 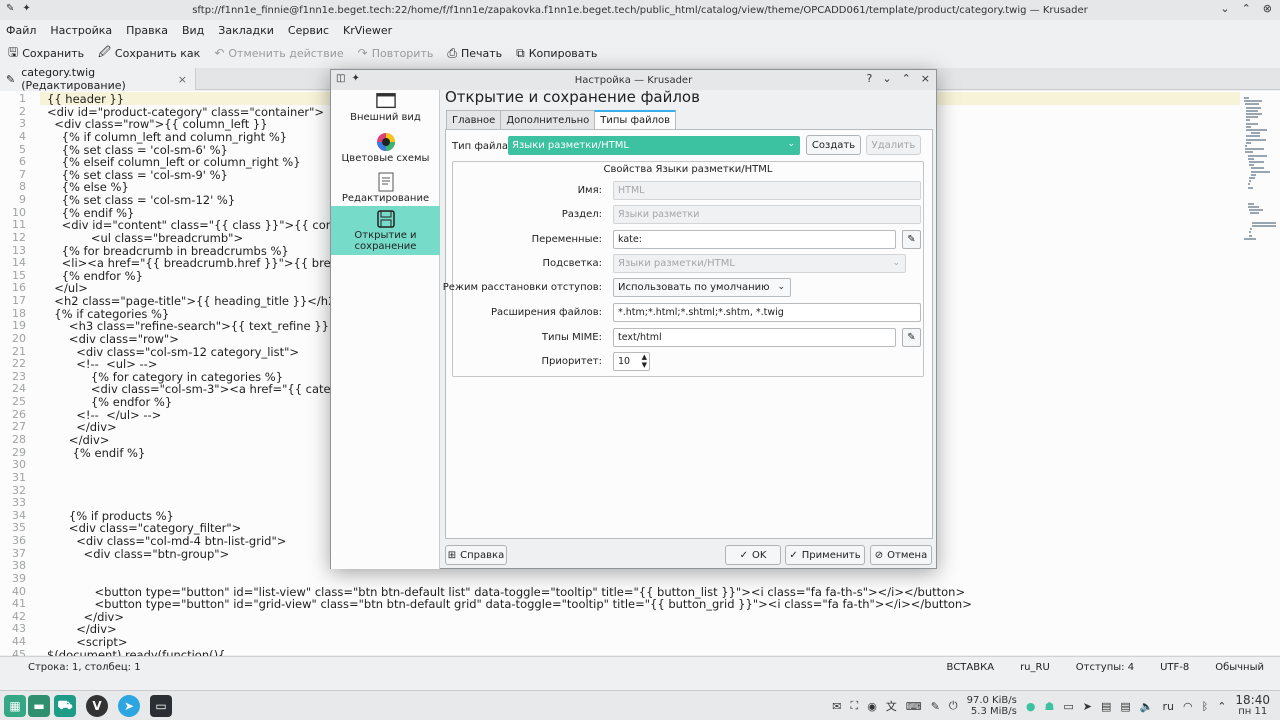 What do you see at coordinates (340, 78) in the screenshot?
I see `dialog-app-icon: ◫` at bounding box center [340, 78].